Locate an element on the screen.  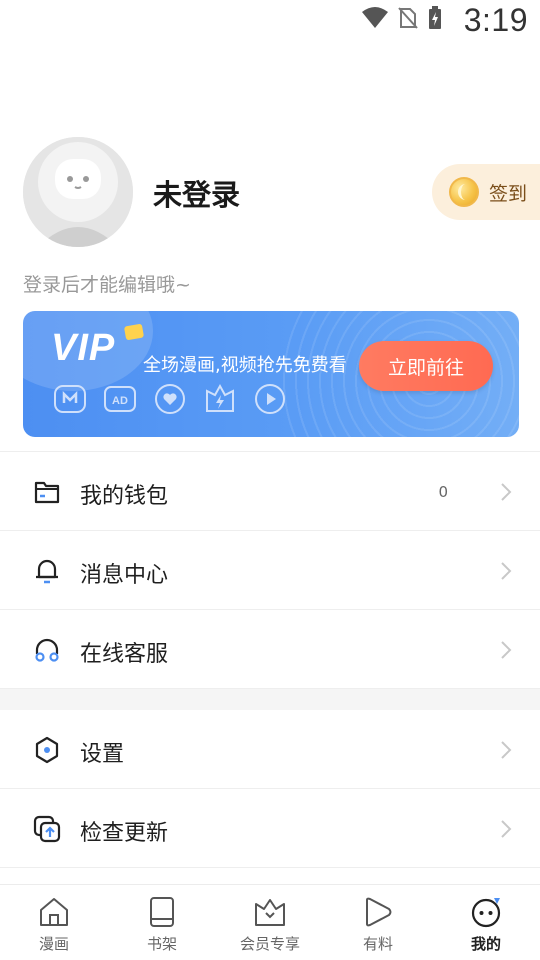
bottom-nav: 漫画 书架 会员专享 有料 我的 is located at coordinates (270, 922).